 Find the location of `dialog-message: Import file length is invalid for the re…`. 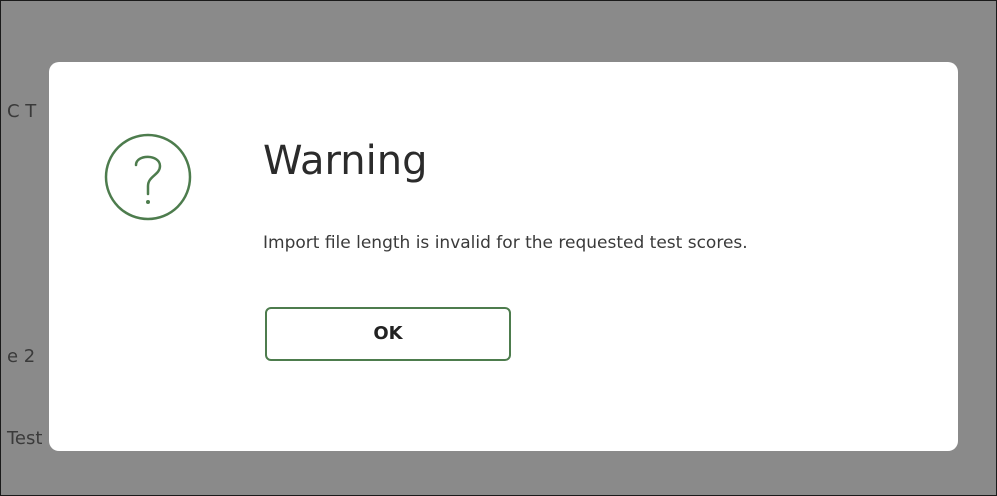

dialog-message: Import file length is invalid for the re… is located at coordinates (505, 243).